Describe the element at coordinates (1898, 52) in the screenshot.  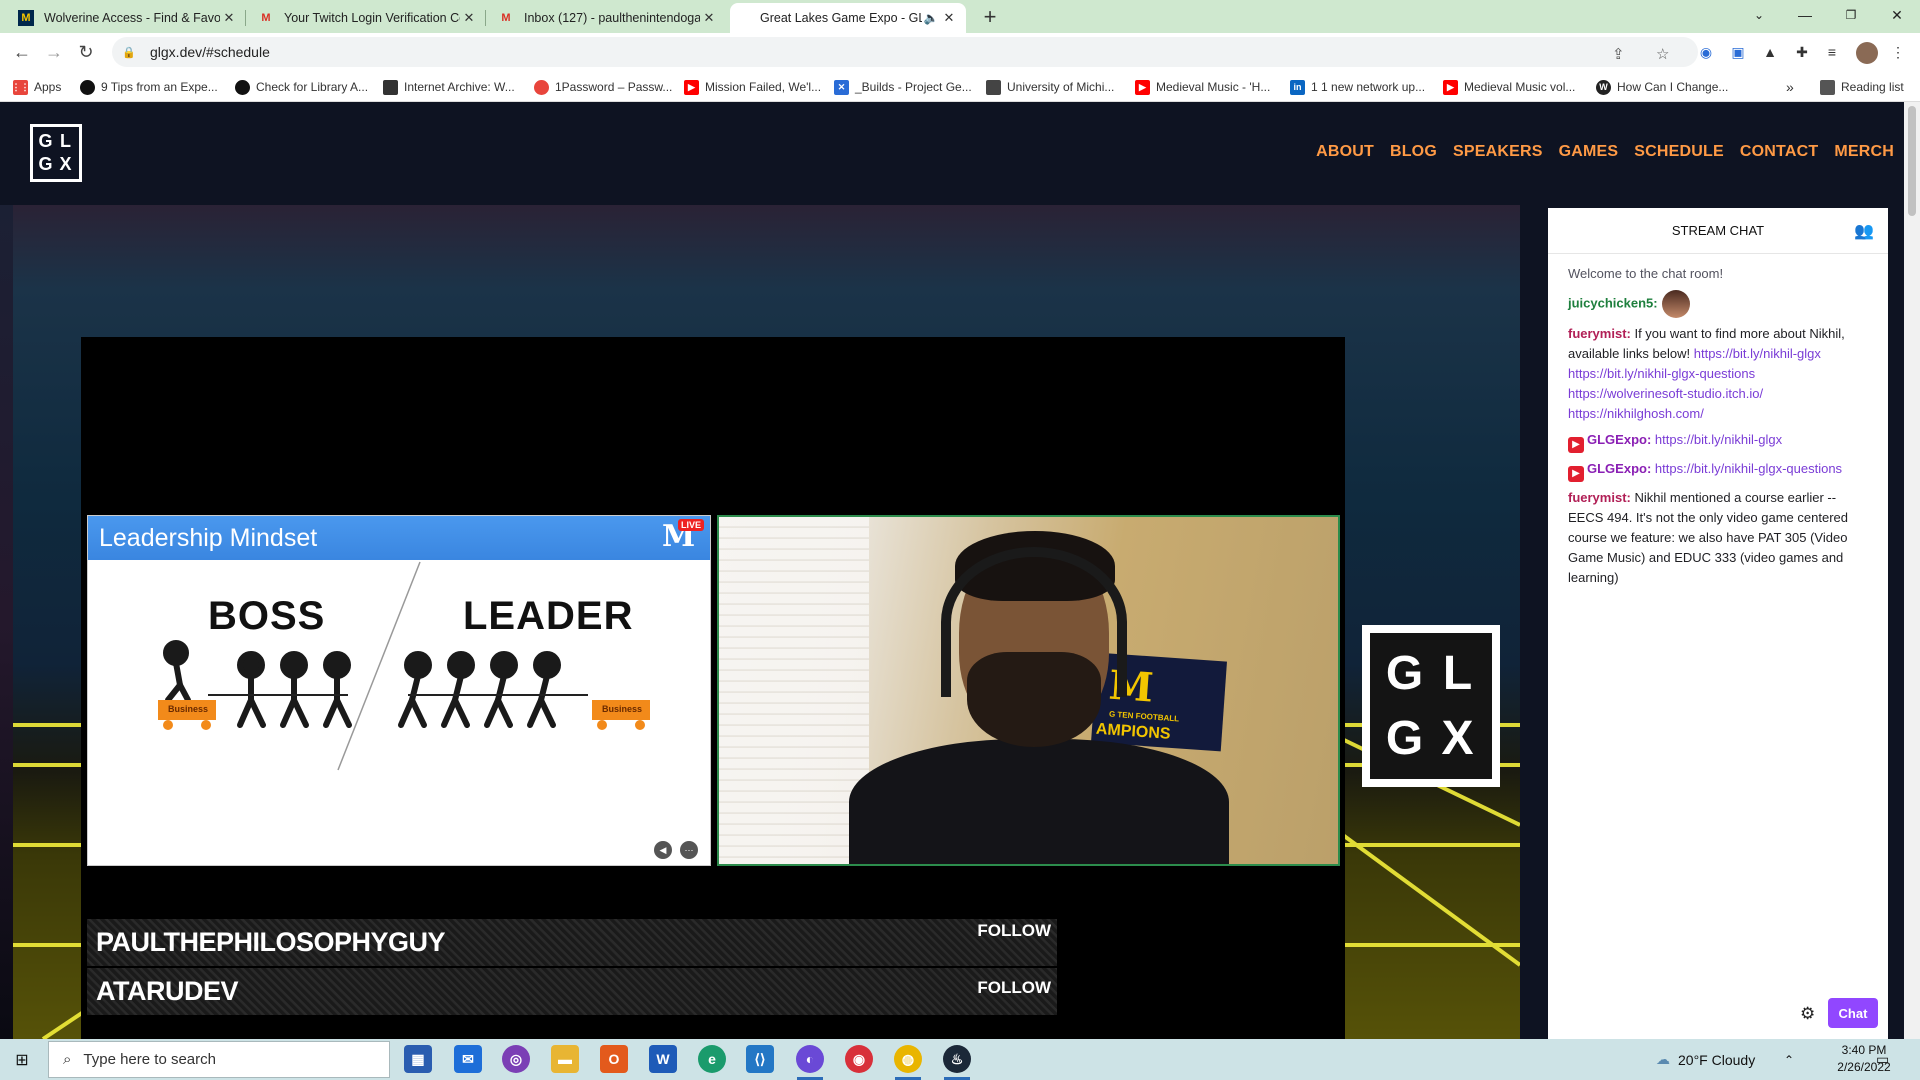
I see `menu-kebab-icon: ⋮` at that location.